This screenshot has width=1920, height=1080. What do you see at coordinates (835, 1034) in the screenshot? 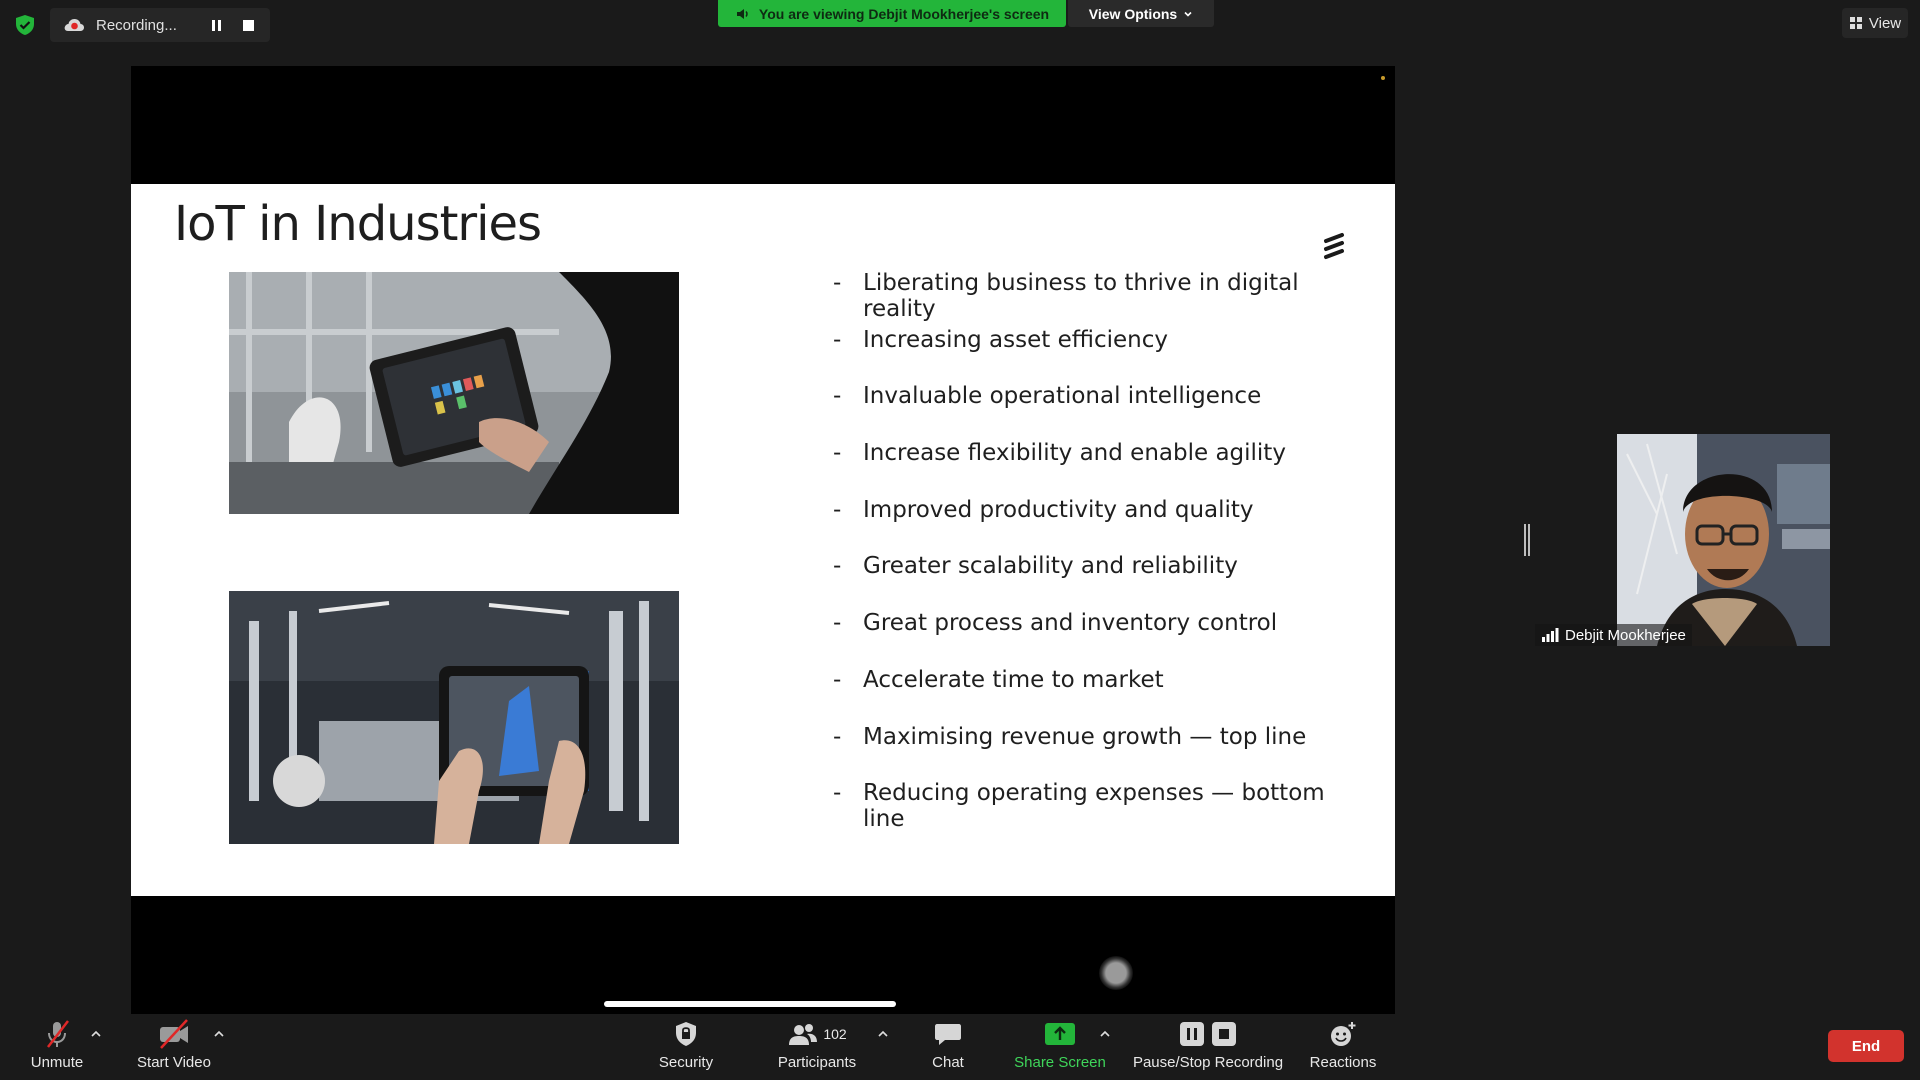
I see `participant-count: 102` at bounding box center [835, 1034].